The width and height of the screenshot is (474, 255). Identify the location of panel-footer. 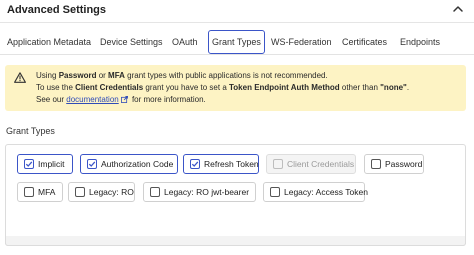
(235, 241).